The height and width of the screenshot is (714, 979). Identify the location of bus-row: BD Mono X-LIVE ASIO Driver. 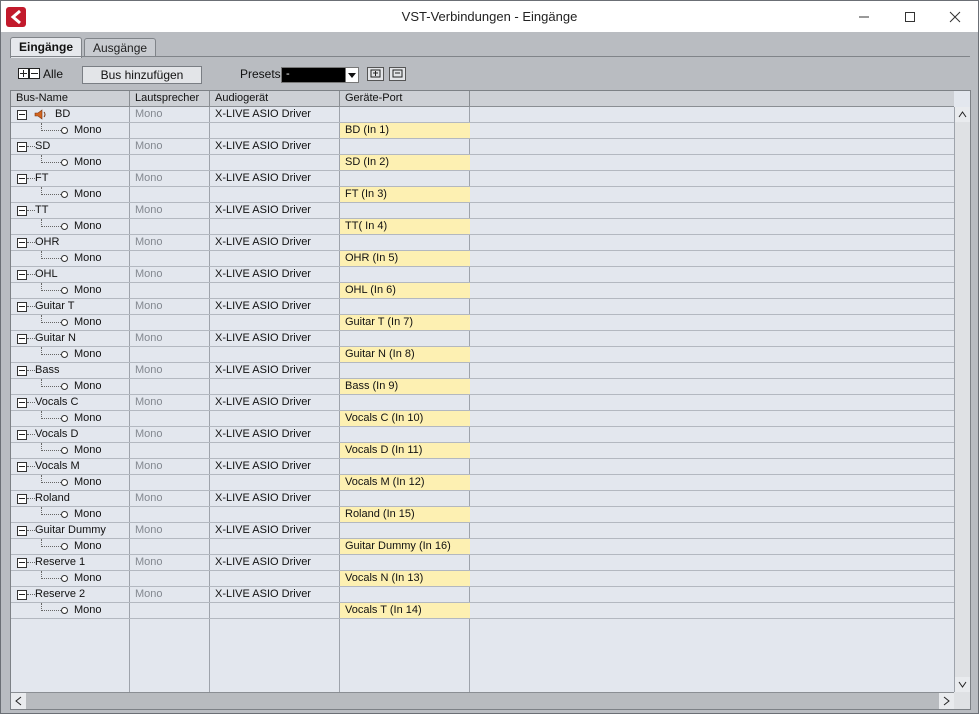
(482, 115).